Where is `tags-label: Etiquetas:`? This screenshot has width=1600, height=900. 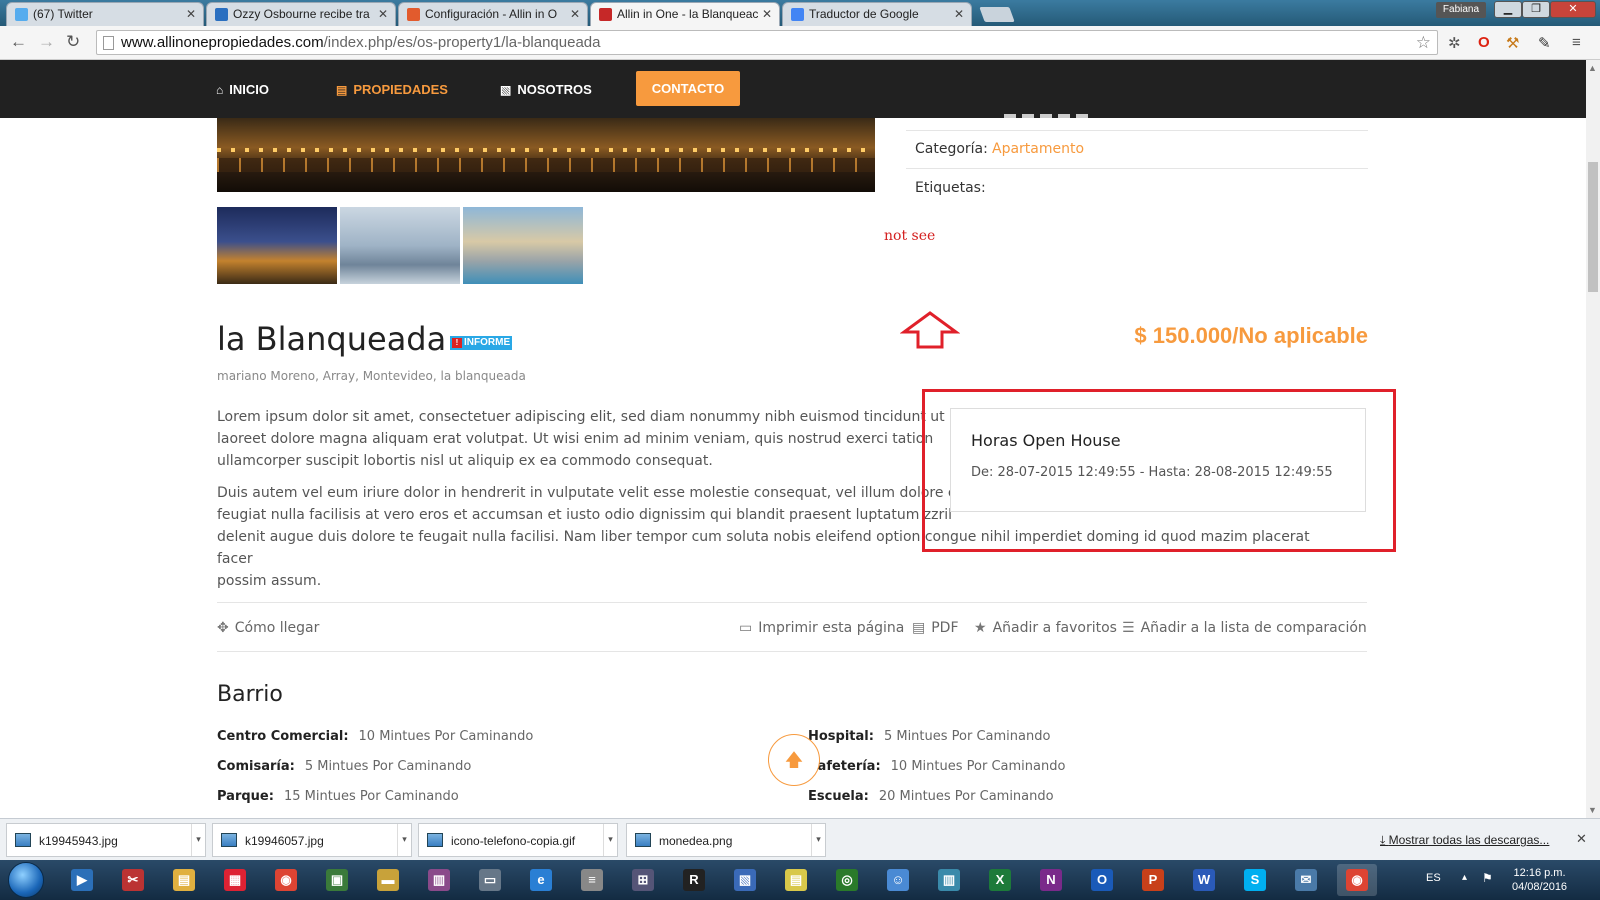
tags-label: Etiquetas: is located at coordinates (950, 188).